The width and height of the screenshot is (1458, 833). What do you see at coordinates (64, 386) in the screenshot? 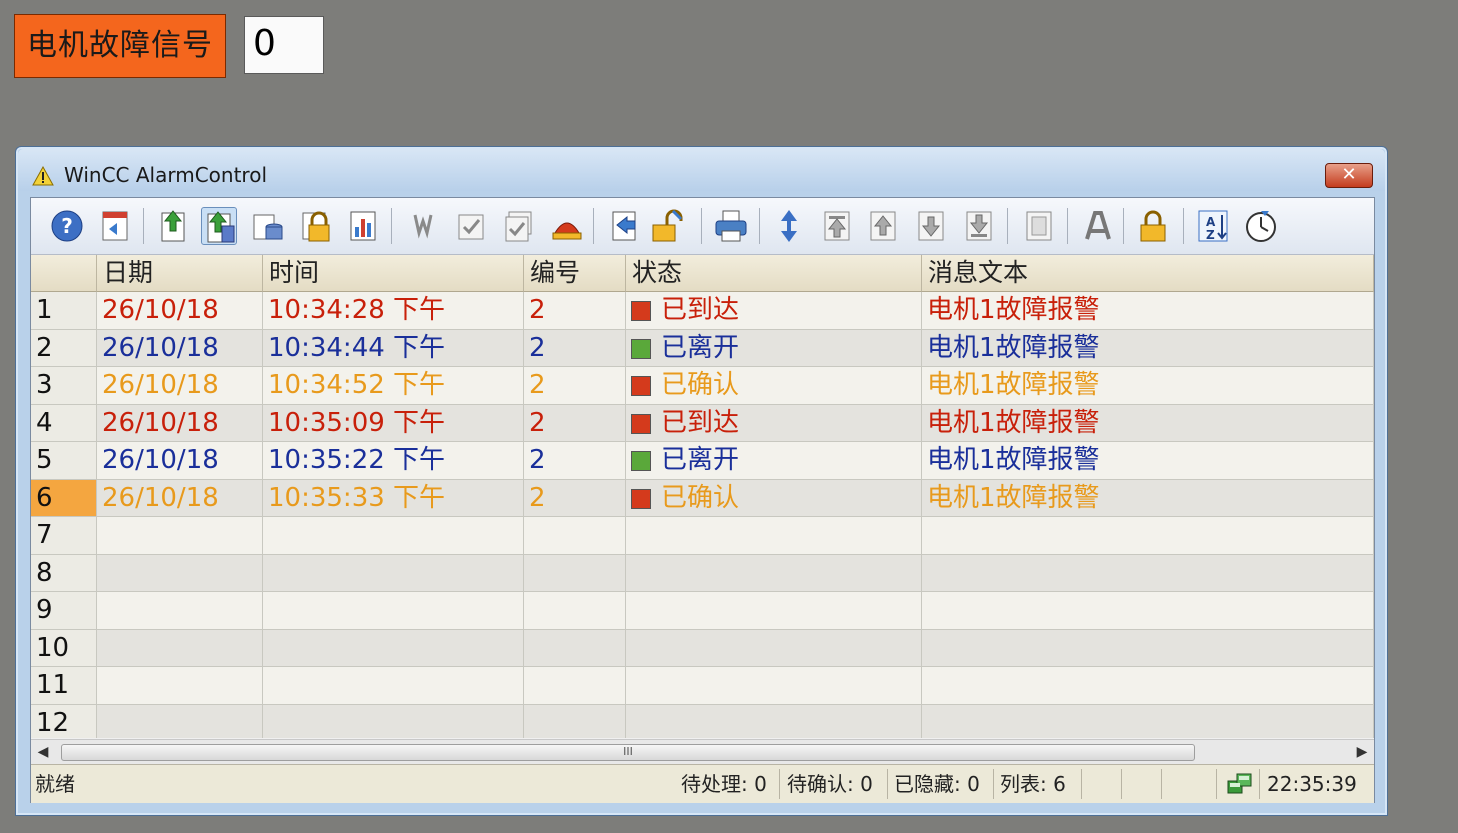
I see `row-number: 3` at bounding box center [64, 386].